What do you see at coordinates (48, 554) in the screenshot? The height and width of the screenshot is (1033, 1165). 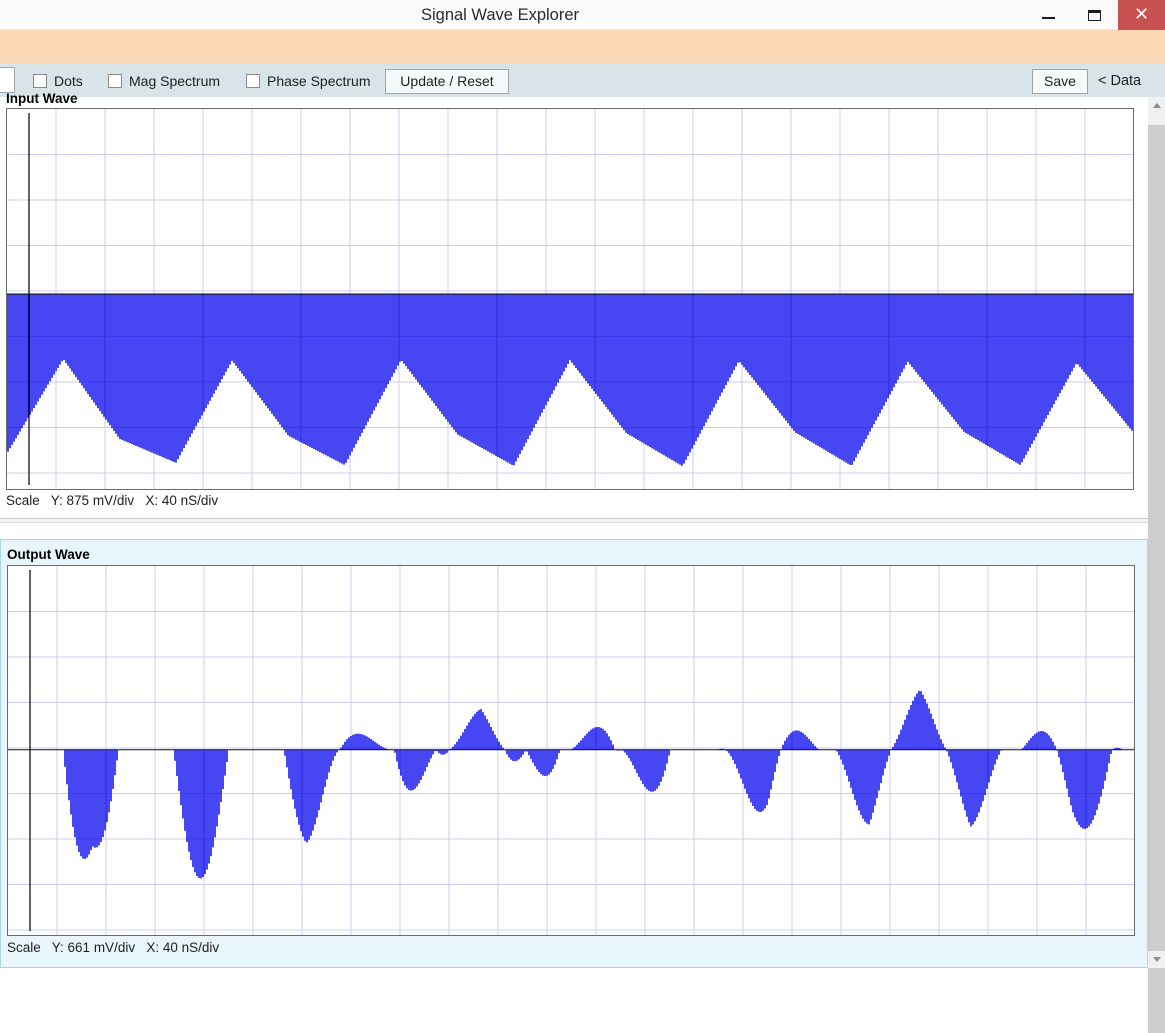 I see `output-wave-title: Output Wave` at bounding box center [48, 554].